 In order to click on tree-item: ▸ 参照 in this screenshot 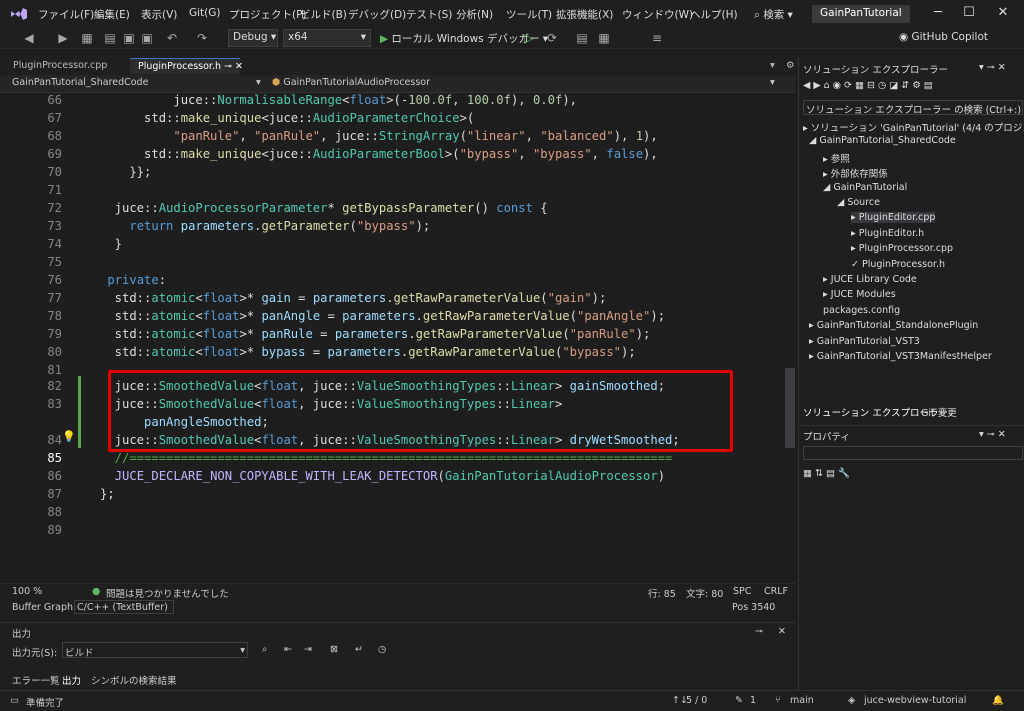, I will do `click(836, 158)`.